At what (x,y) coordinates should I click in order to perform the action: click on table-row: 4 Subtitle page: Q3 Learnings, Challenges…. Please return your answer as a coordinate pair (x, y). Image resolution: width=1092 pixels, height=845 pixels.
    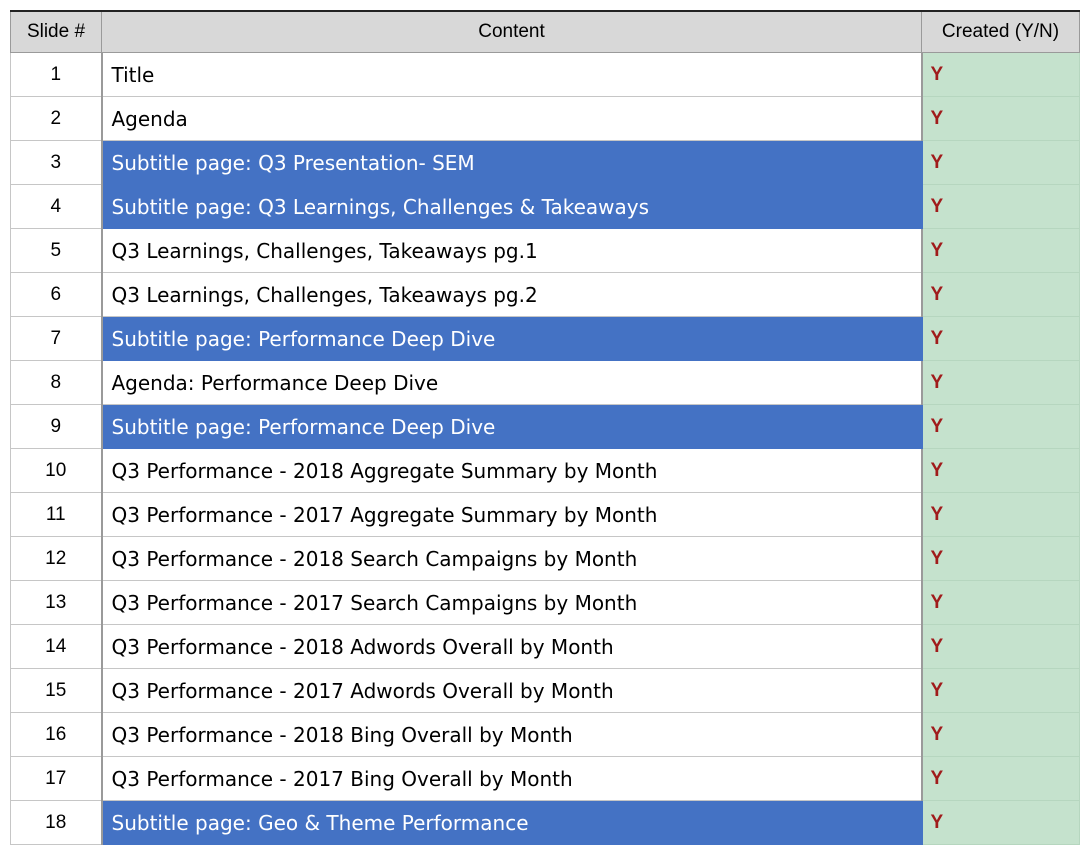
    Looking at the image, I should click on (545, 206).